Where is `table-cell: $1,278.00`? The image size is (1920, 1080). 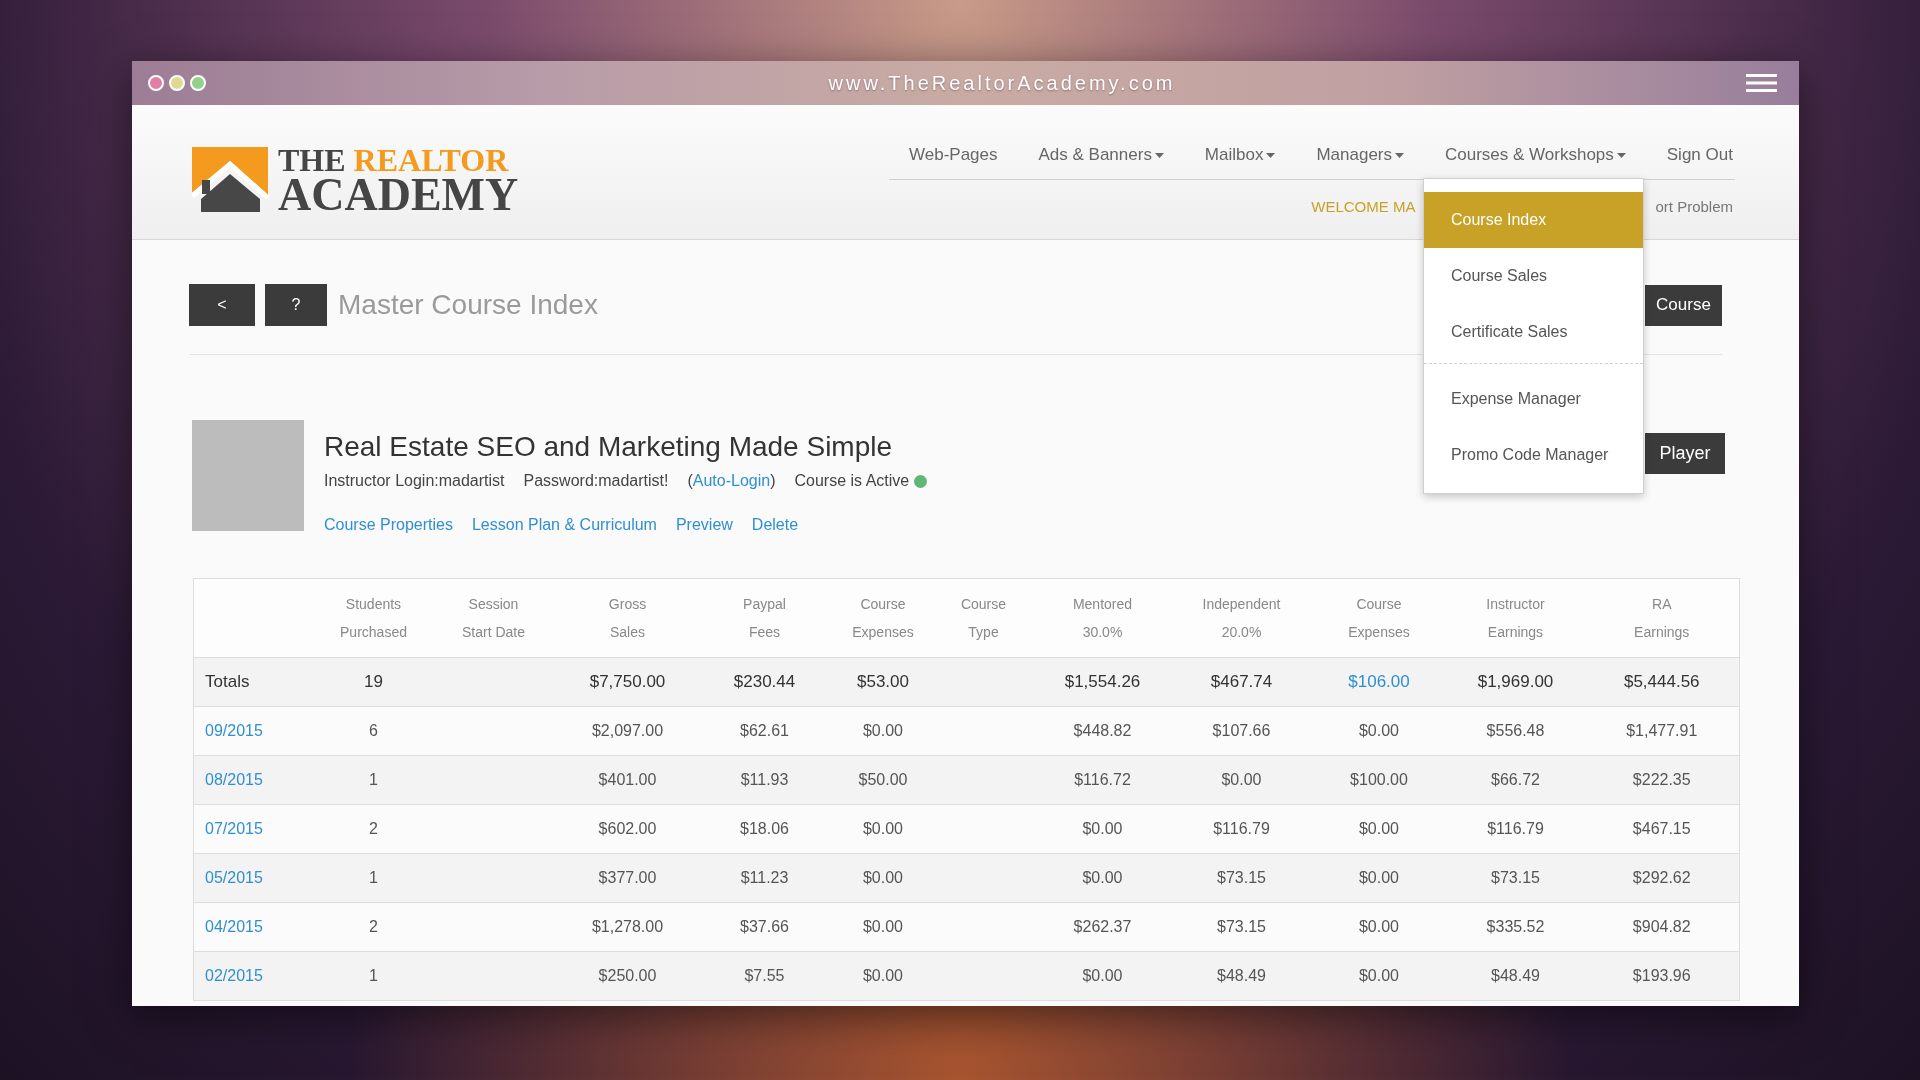
table-cell: $1,278.00 is located at coordinates (627, 926).